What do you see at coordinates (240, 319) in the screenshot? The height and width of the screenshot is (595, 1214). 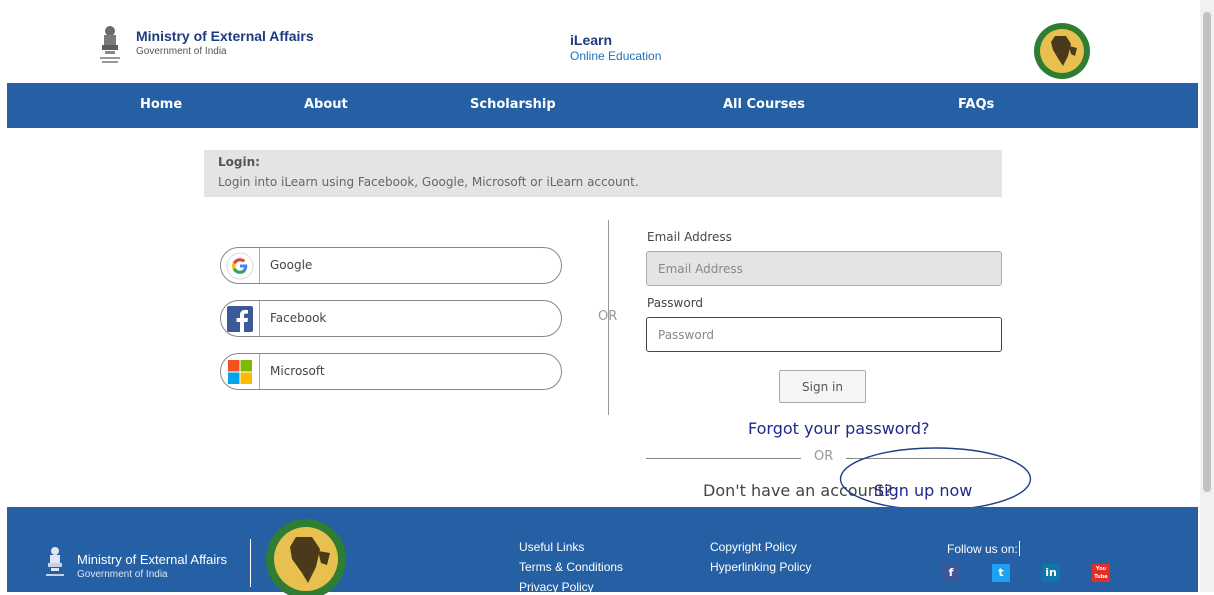 I see `facebook-icon` at bounding box center [240, 319].